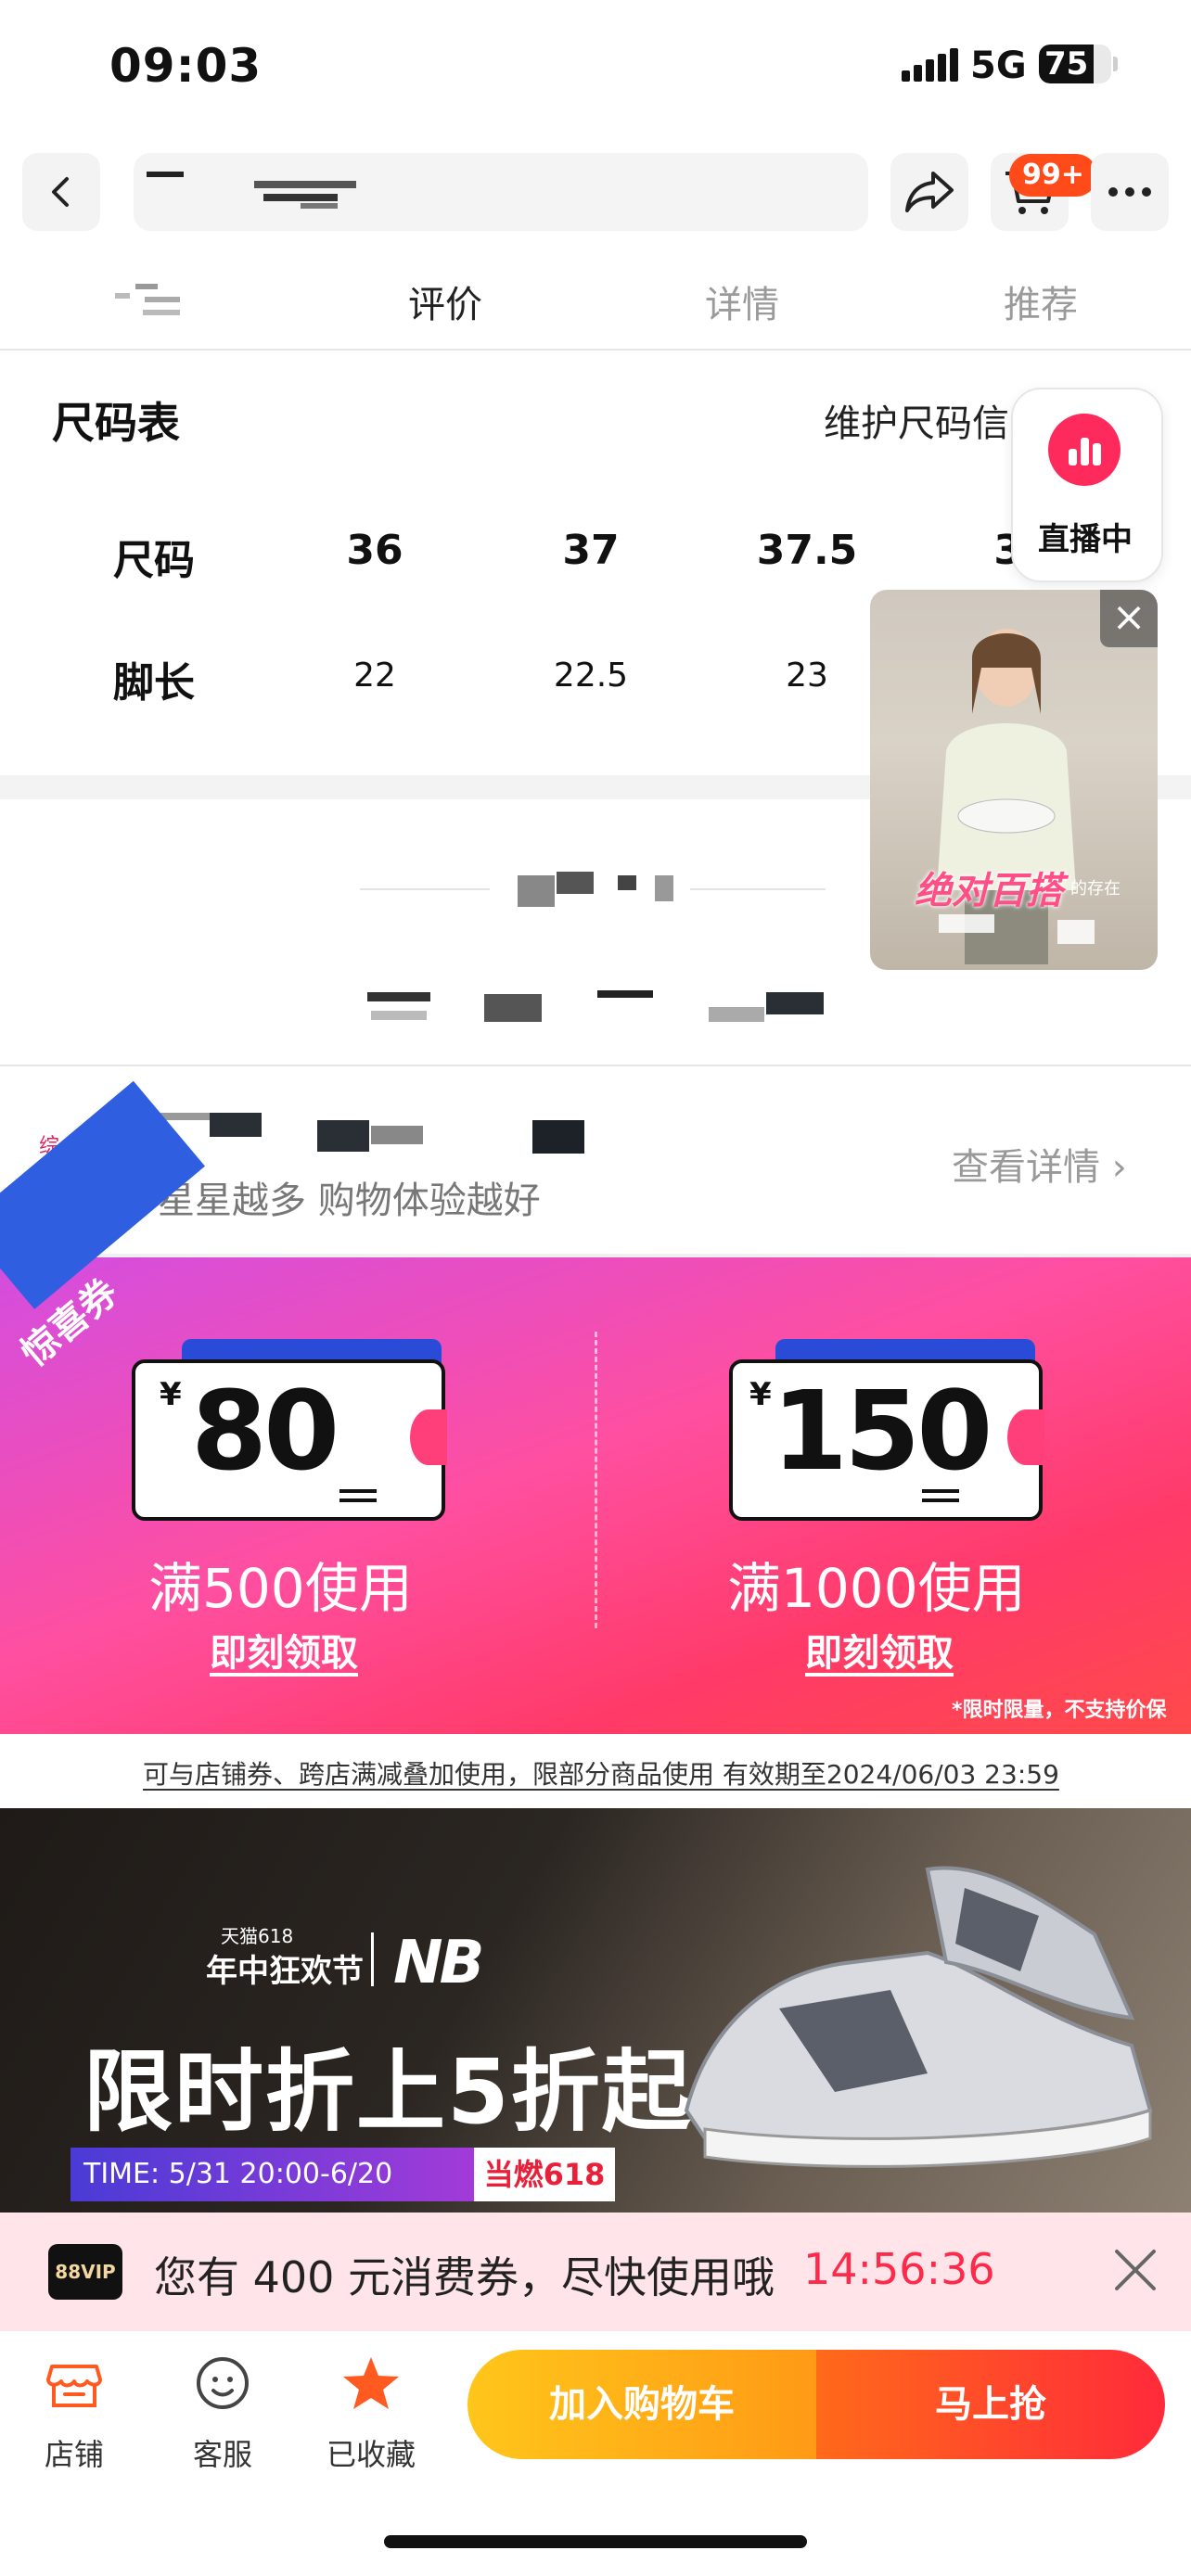  What do you see at coordinates (641, 2405) in the screenshot?
I see `add-to-cart-button: 加入购物车` at bounding box center [641, 2405].